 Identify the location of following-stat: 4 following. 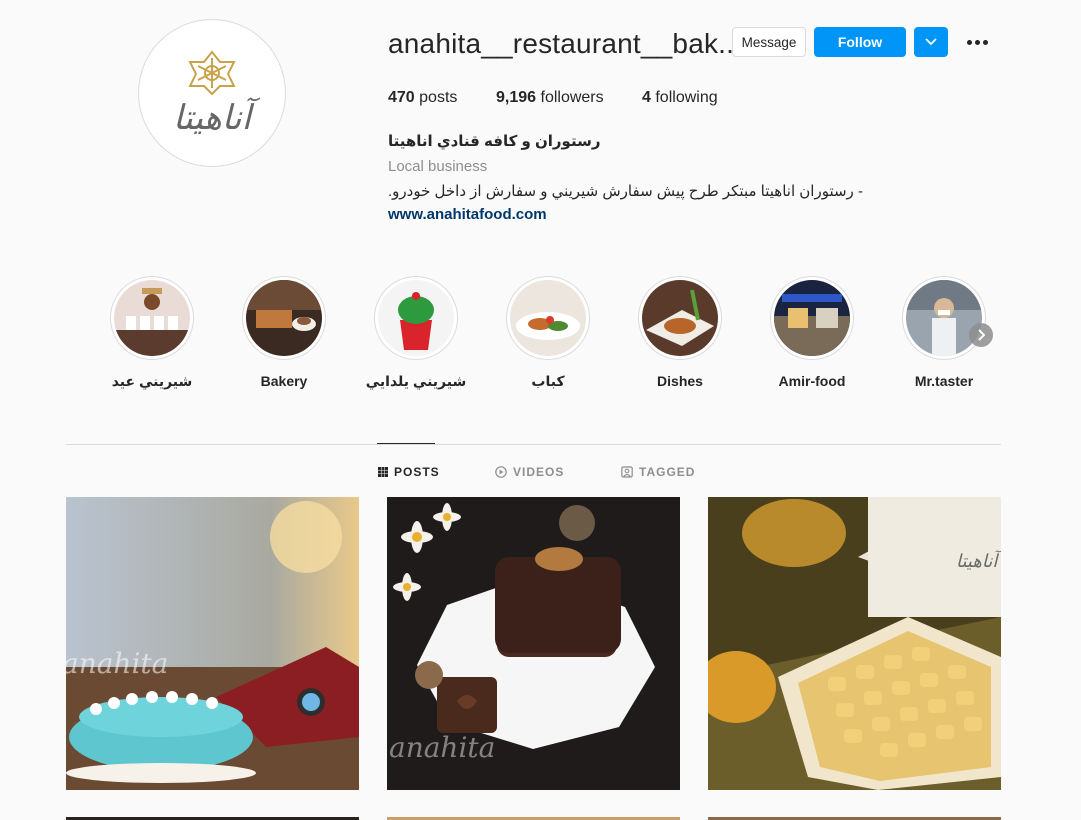
(680, 98).